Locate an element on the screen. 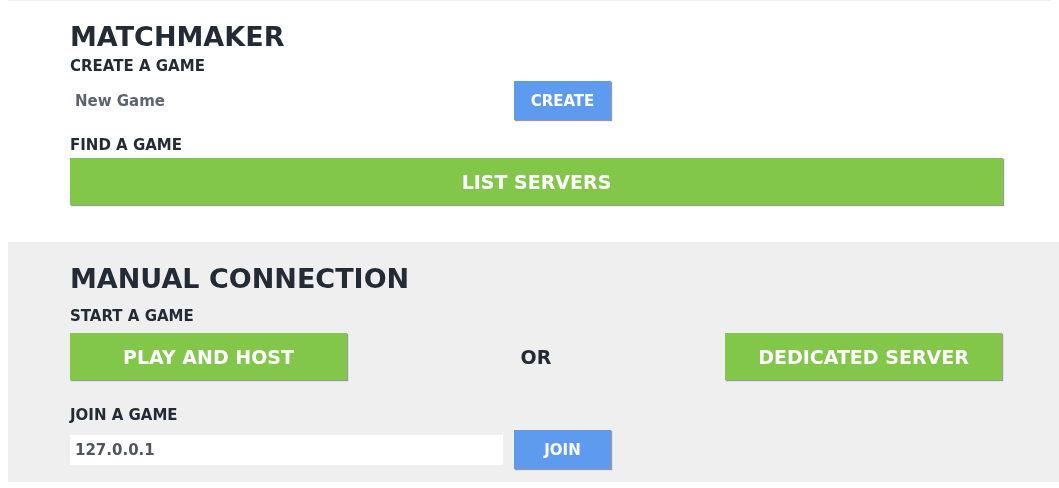 This screenshot has width=1059, height=488. address-field: 127.0.0.1 is located at coordinates (286, 449).